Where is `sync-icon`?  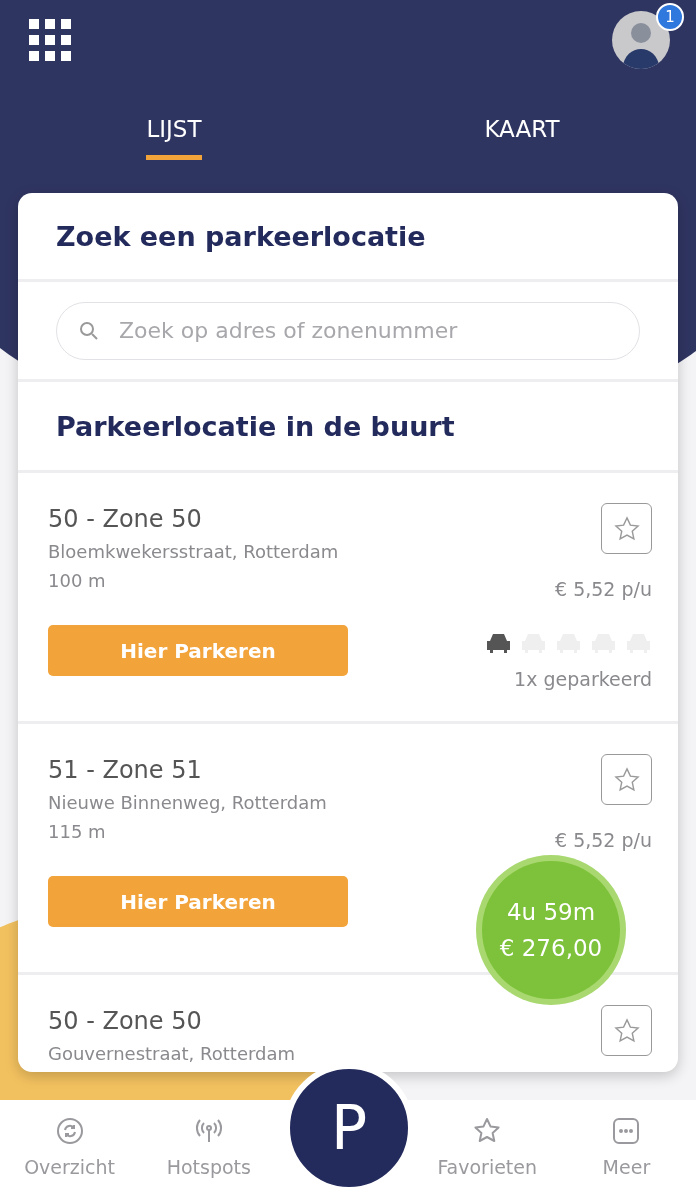 sync-icon is located at coordinates (69, 1131).